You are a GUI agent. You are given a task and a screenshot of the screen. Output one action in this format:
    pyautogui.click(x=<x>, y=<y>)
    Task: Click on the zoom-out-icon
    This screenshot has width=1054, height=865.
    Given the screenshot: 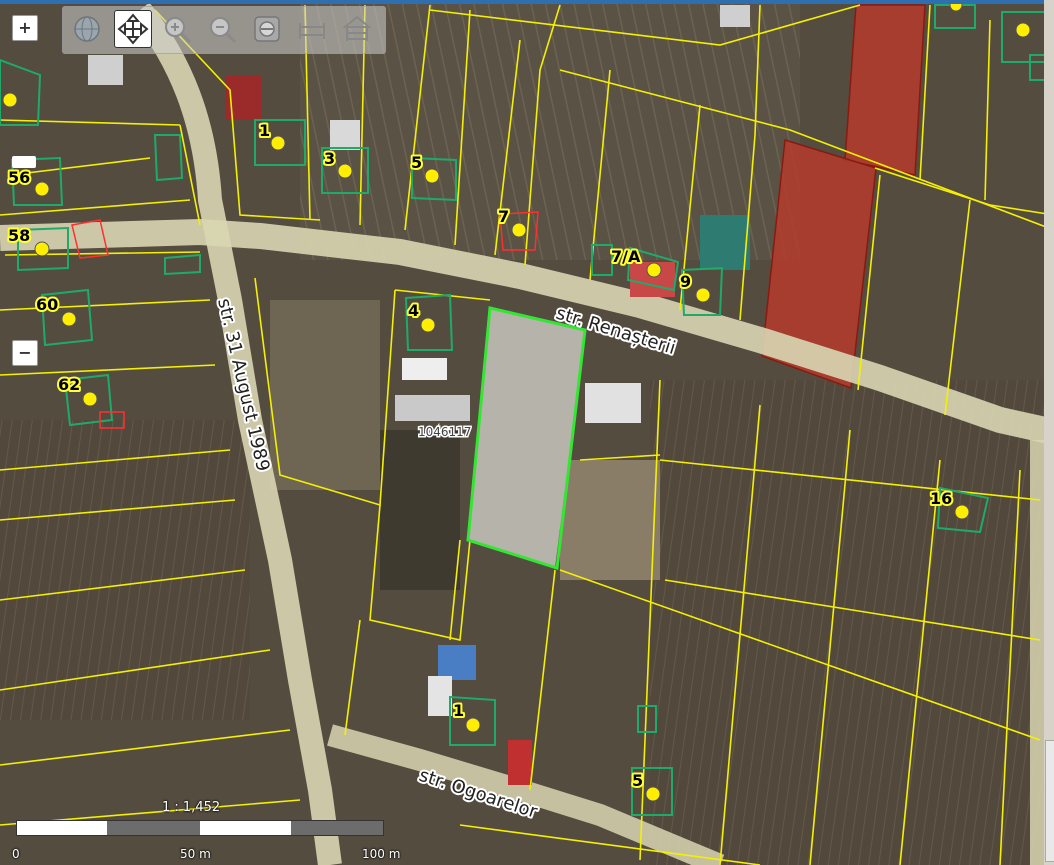 What is the action you would take?
    pyautogui.click(x=223, y=30)
    